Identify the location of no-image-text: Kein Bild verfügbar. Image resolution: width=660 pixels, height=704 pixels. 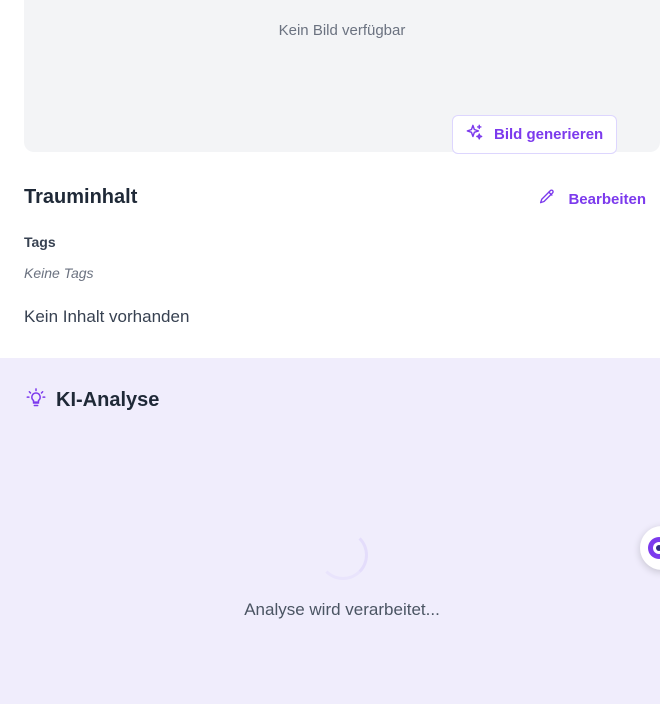
(342, 30).